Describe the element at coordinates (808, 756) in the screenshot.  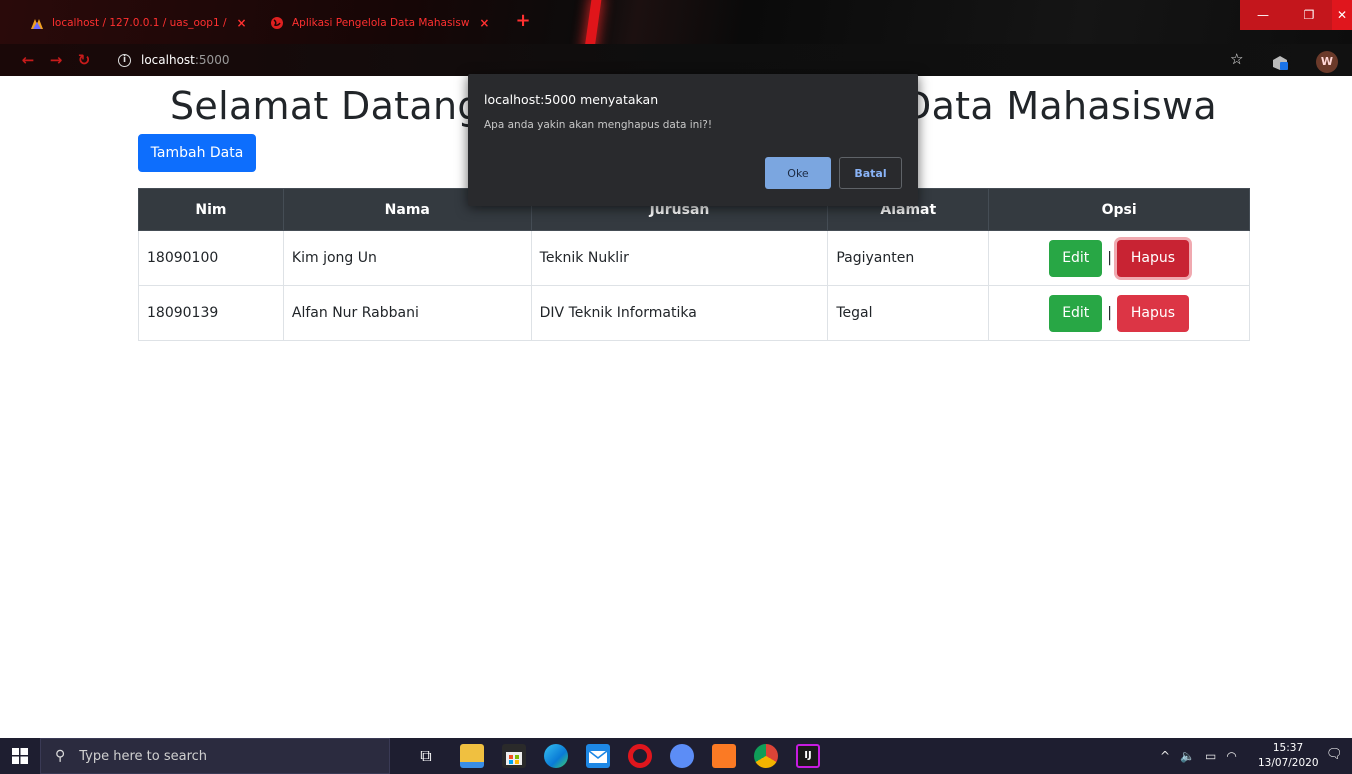
I see `intellij-icon: IJ` at that location.